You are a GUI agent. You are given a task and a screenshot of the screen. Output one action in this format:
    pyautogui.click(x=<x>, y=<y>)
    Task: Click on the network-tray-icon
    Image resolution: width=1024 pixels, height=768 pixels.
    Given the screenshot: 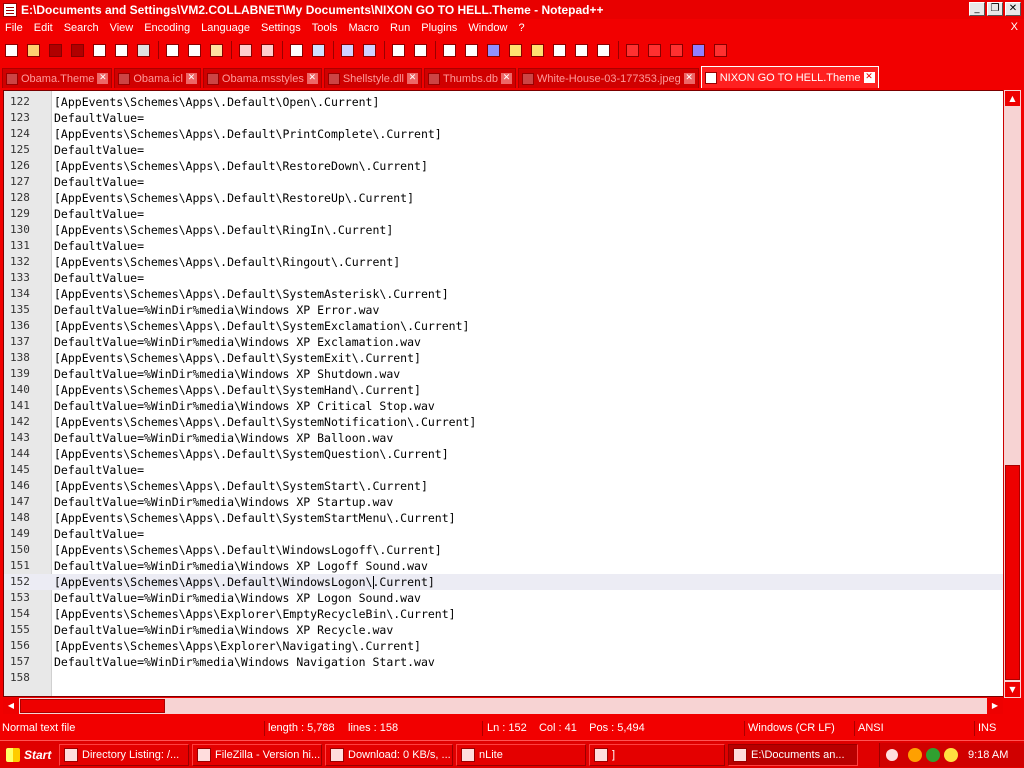 What is the action you would take?
    pyautogui.click(x=933, y=755)
    